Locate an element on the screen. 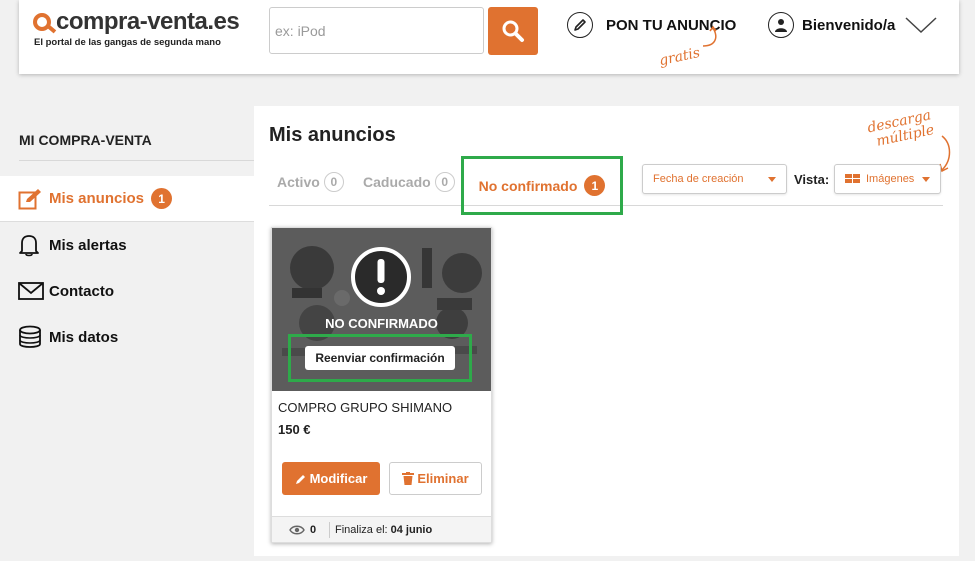  delete-label: Eliminar is located at coordinates (443, 478).